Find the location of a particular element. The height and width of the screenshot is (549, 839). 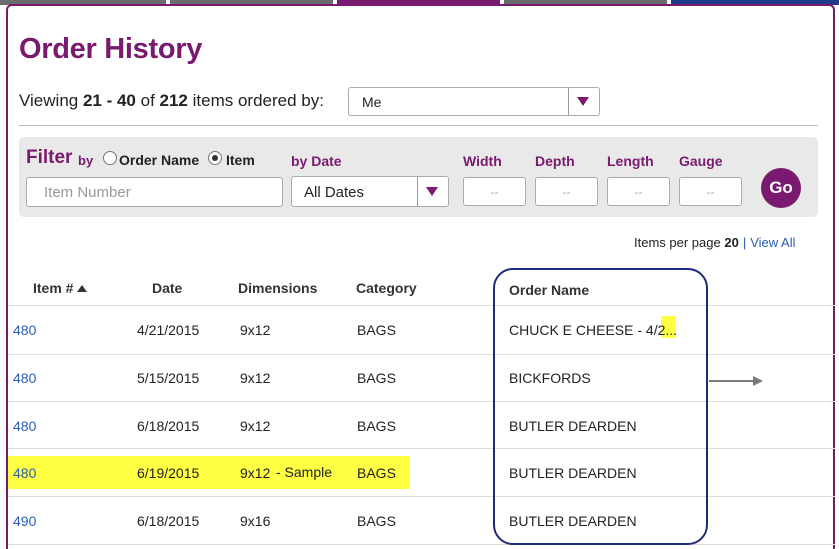

viewing-of: of is located at coordinates (147, 100).